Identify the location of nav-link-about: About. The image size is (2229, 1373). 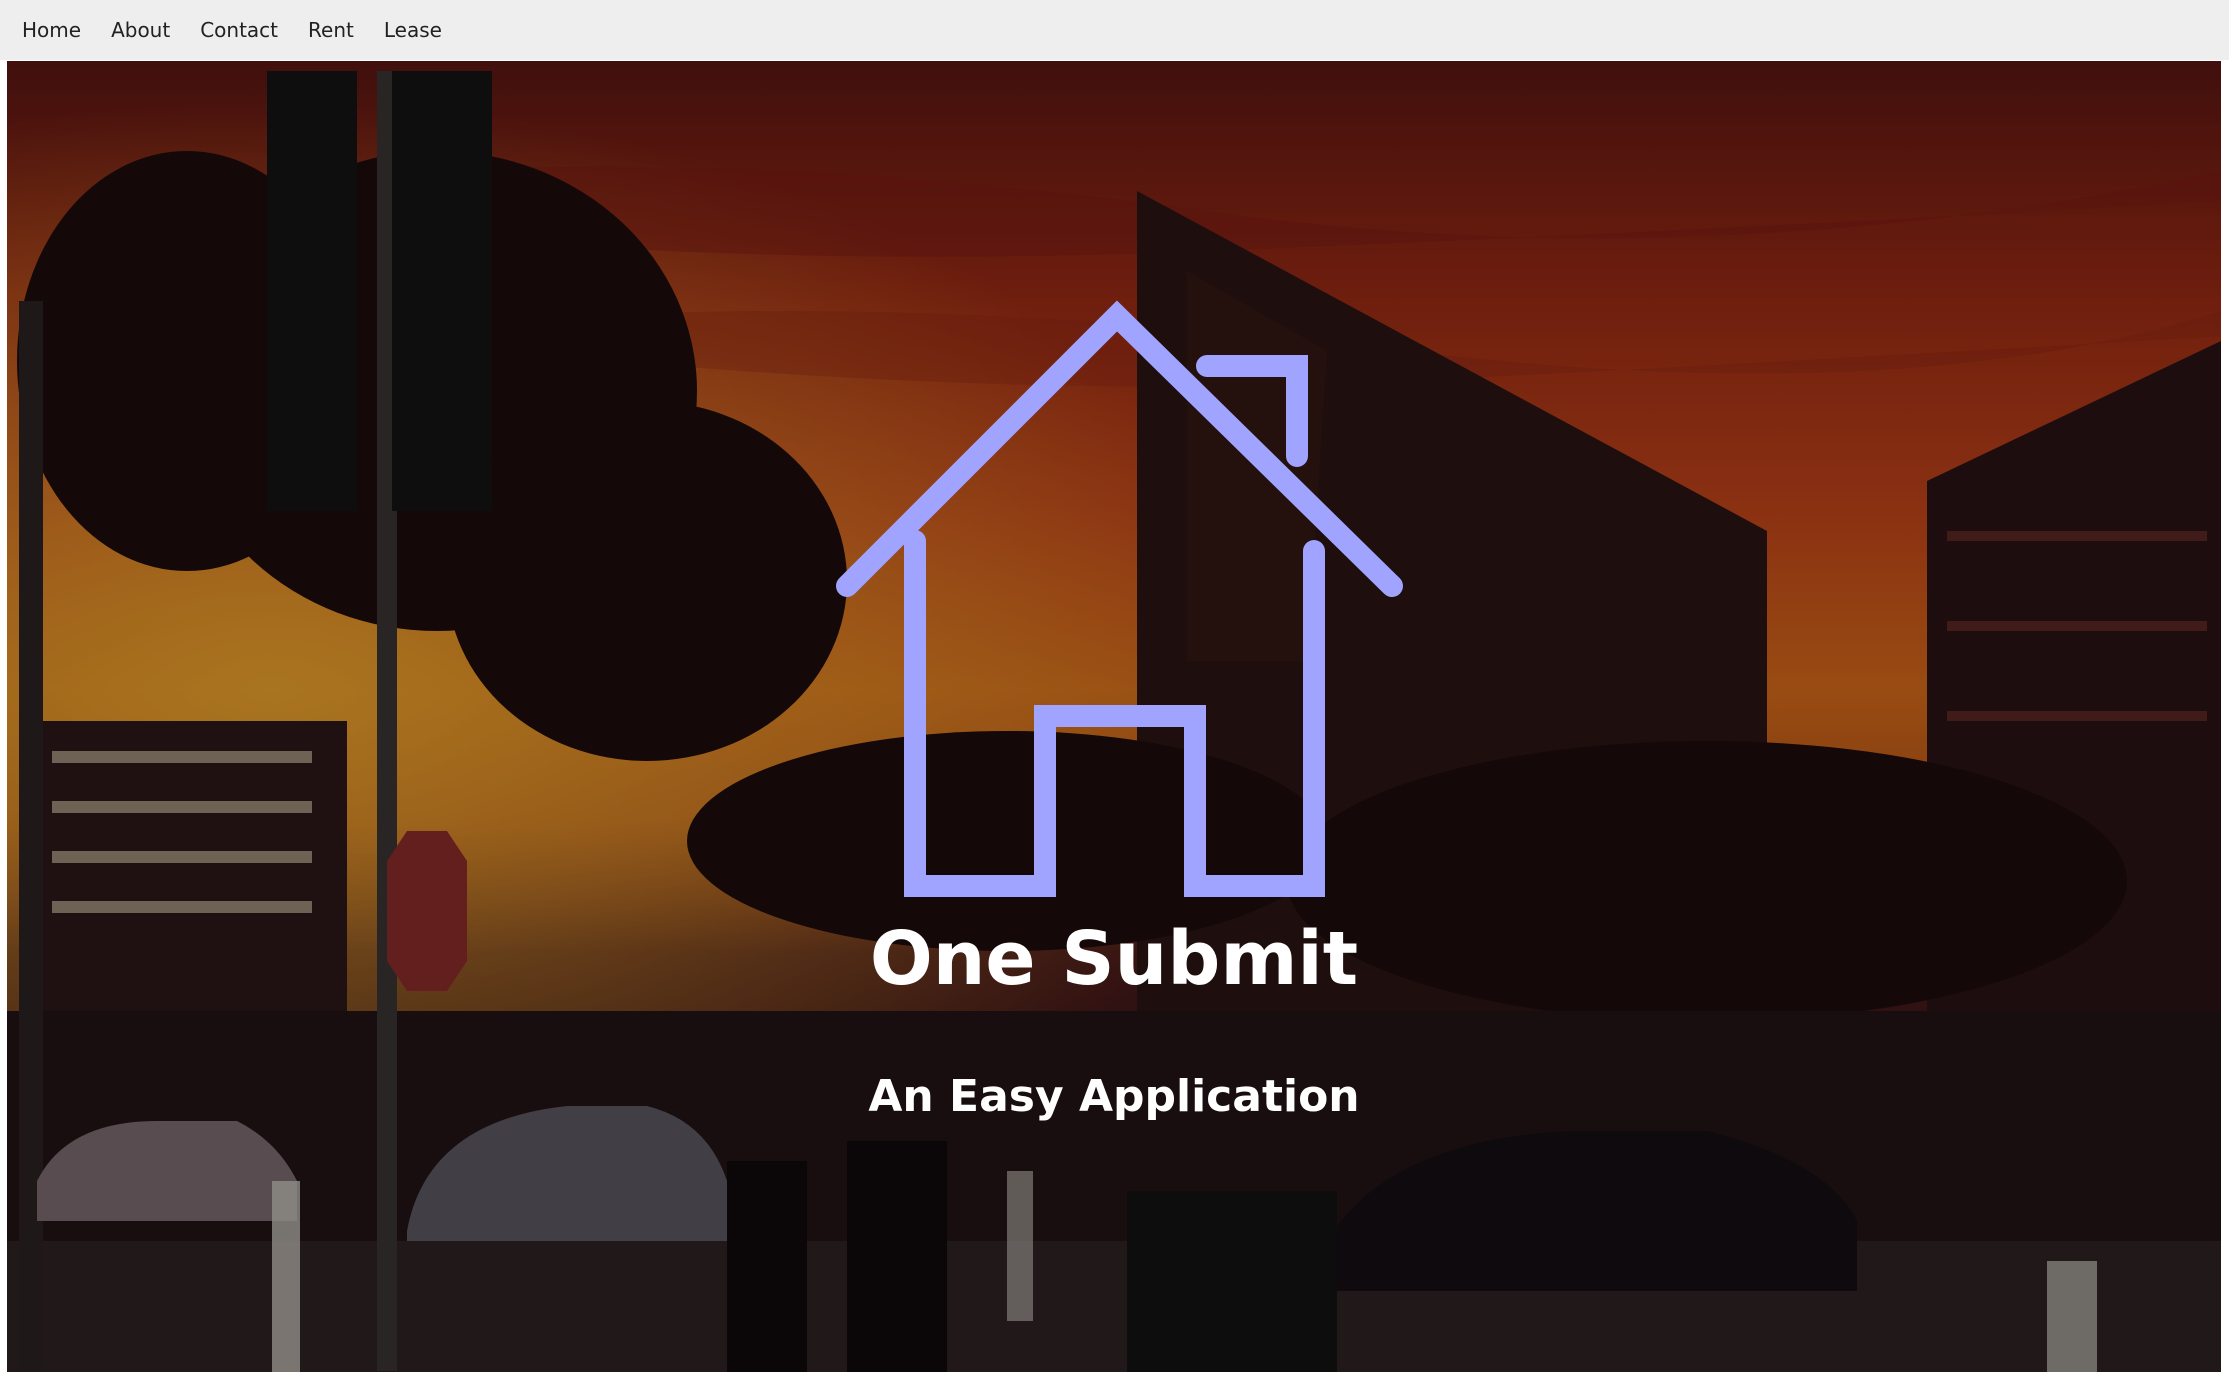
(140, 30).